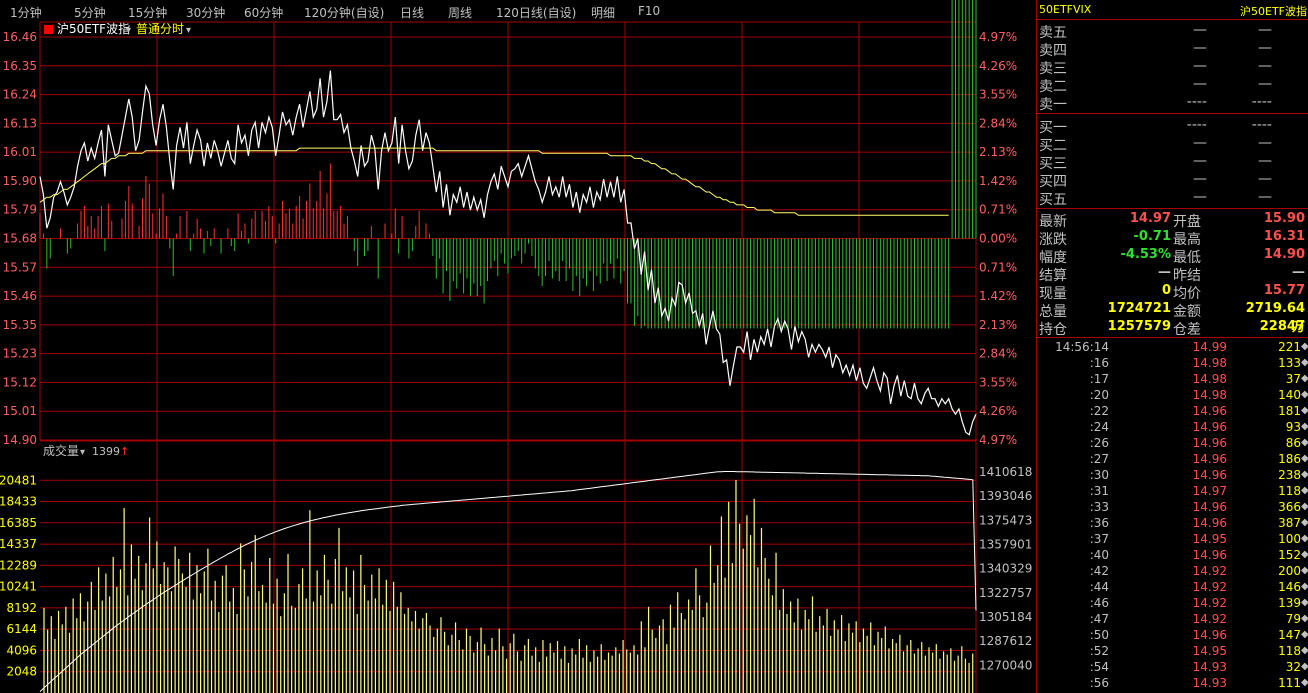 The height and width of the screenshot is (693, 1308). Describe the element at coordinates (1172, 572) in the screenshot. I see `tick-row: :42 14.92 200 ◆` at that location.